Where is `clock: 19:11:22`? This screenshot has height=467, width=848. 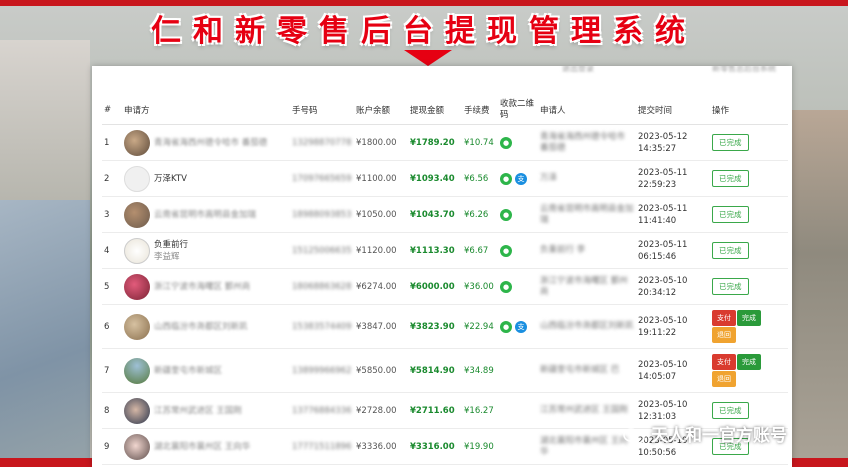
clock: 19:11:22 is located at coordinates (657, 332).